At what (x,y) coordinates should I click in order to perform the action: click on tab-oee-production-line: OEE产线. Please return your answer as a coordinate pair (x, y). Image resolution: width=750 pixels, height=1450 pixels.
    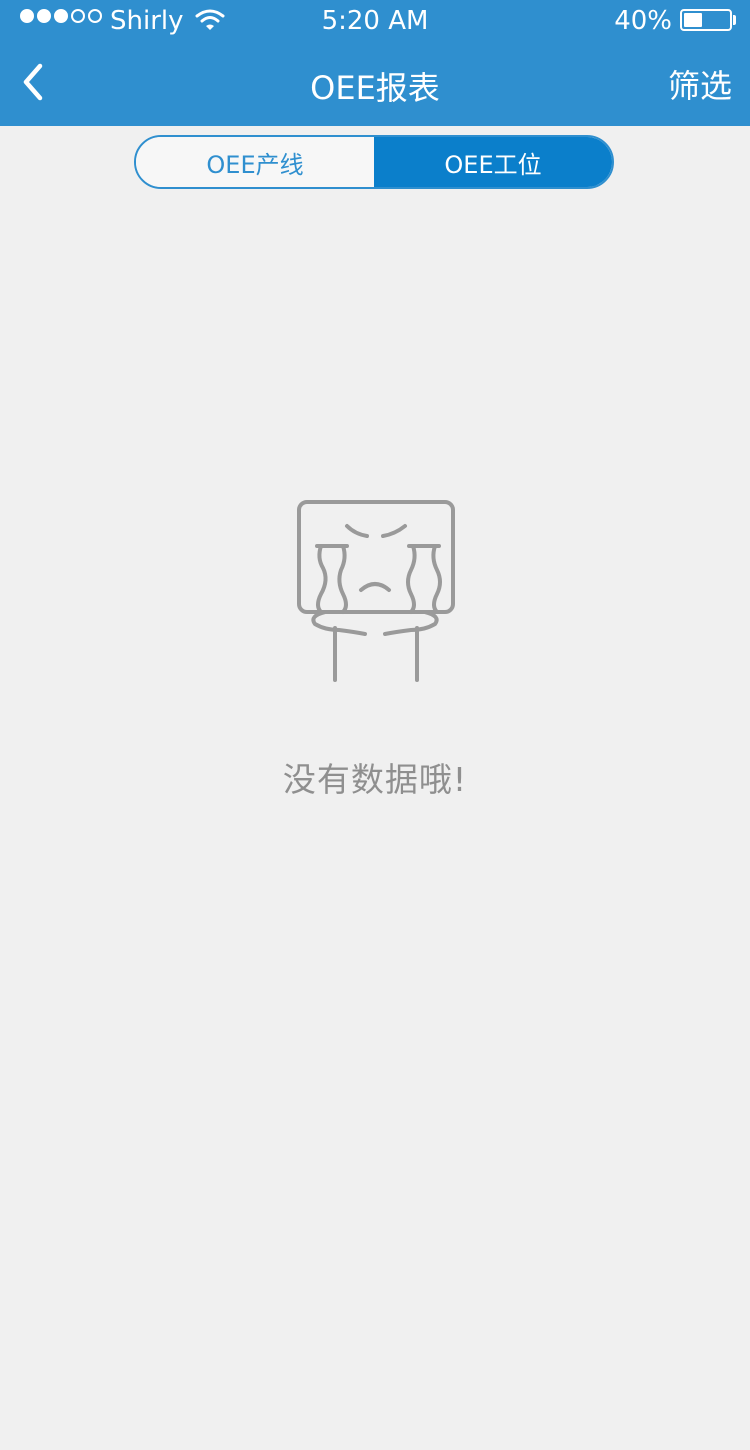
    Looking at the image, I should click on (255, 162).